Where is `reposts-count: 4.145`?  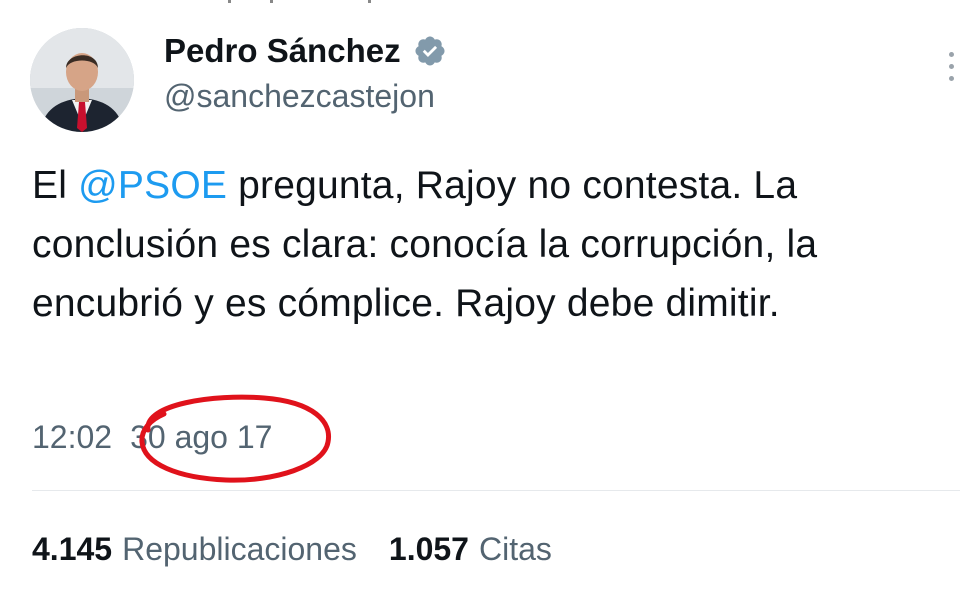
reposts-count: 4.145 is located at coordinates (72, 549).